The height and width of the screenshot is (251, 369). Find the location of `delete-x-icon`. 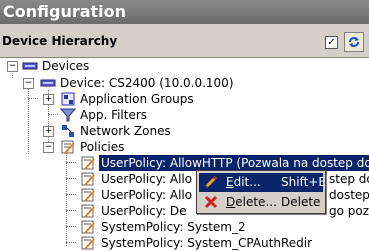

delete-x-icon is located at coordinates (211, 202).